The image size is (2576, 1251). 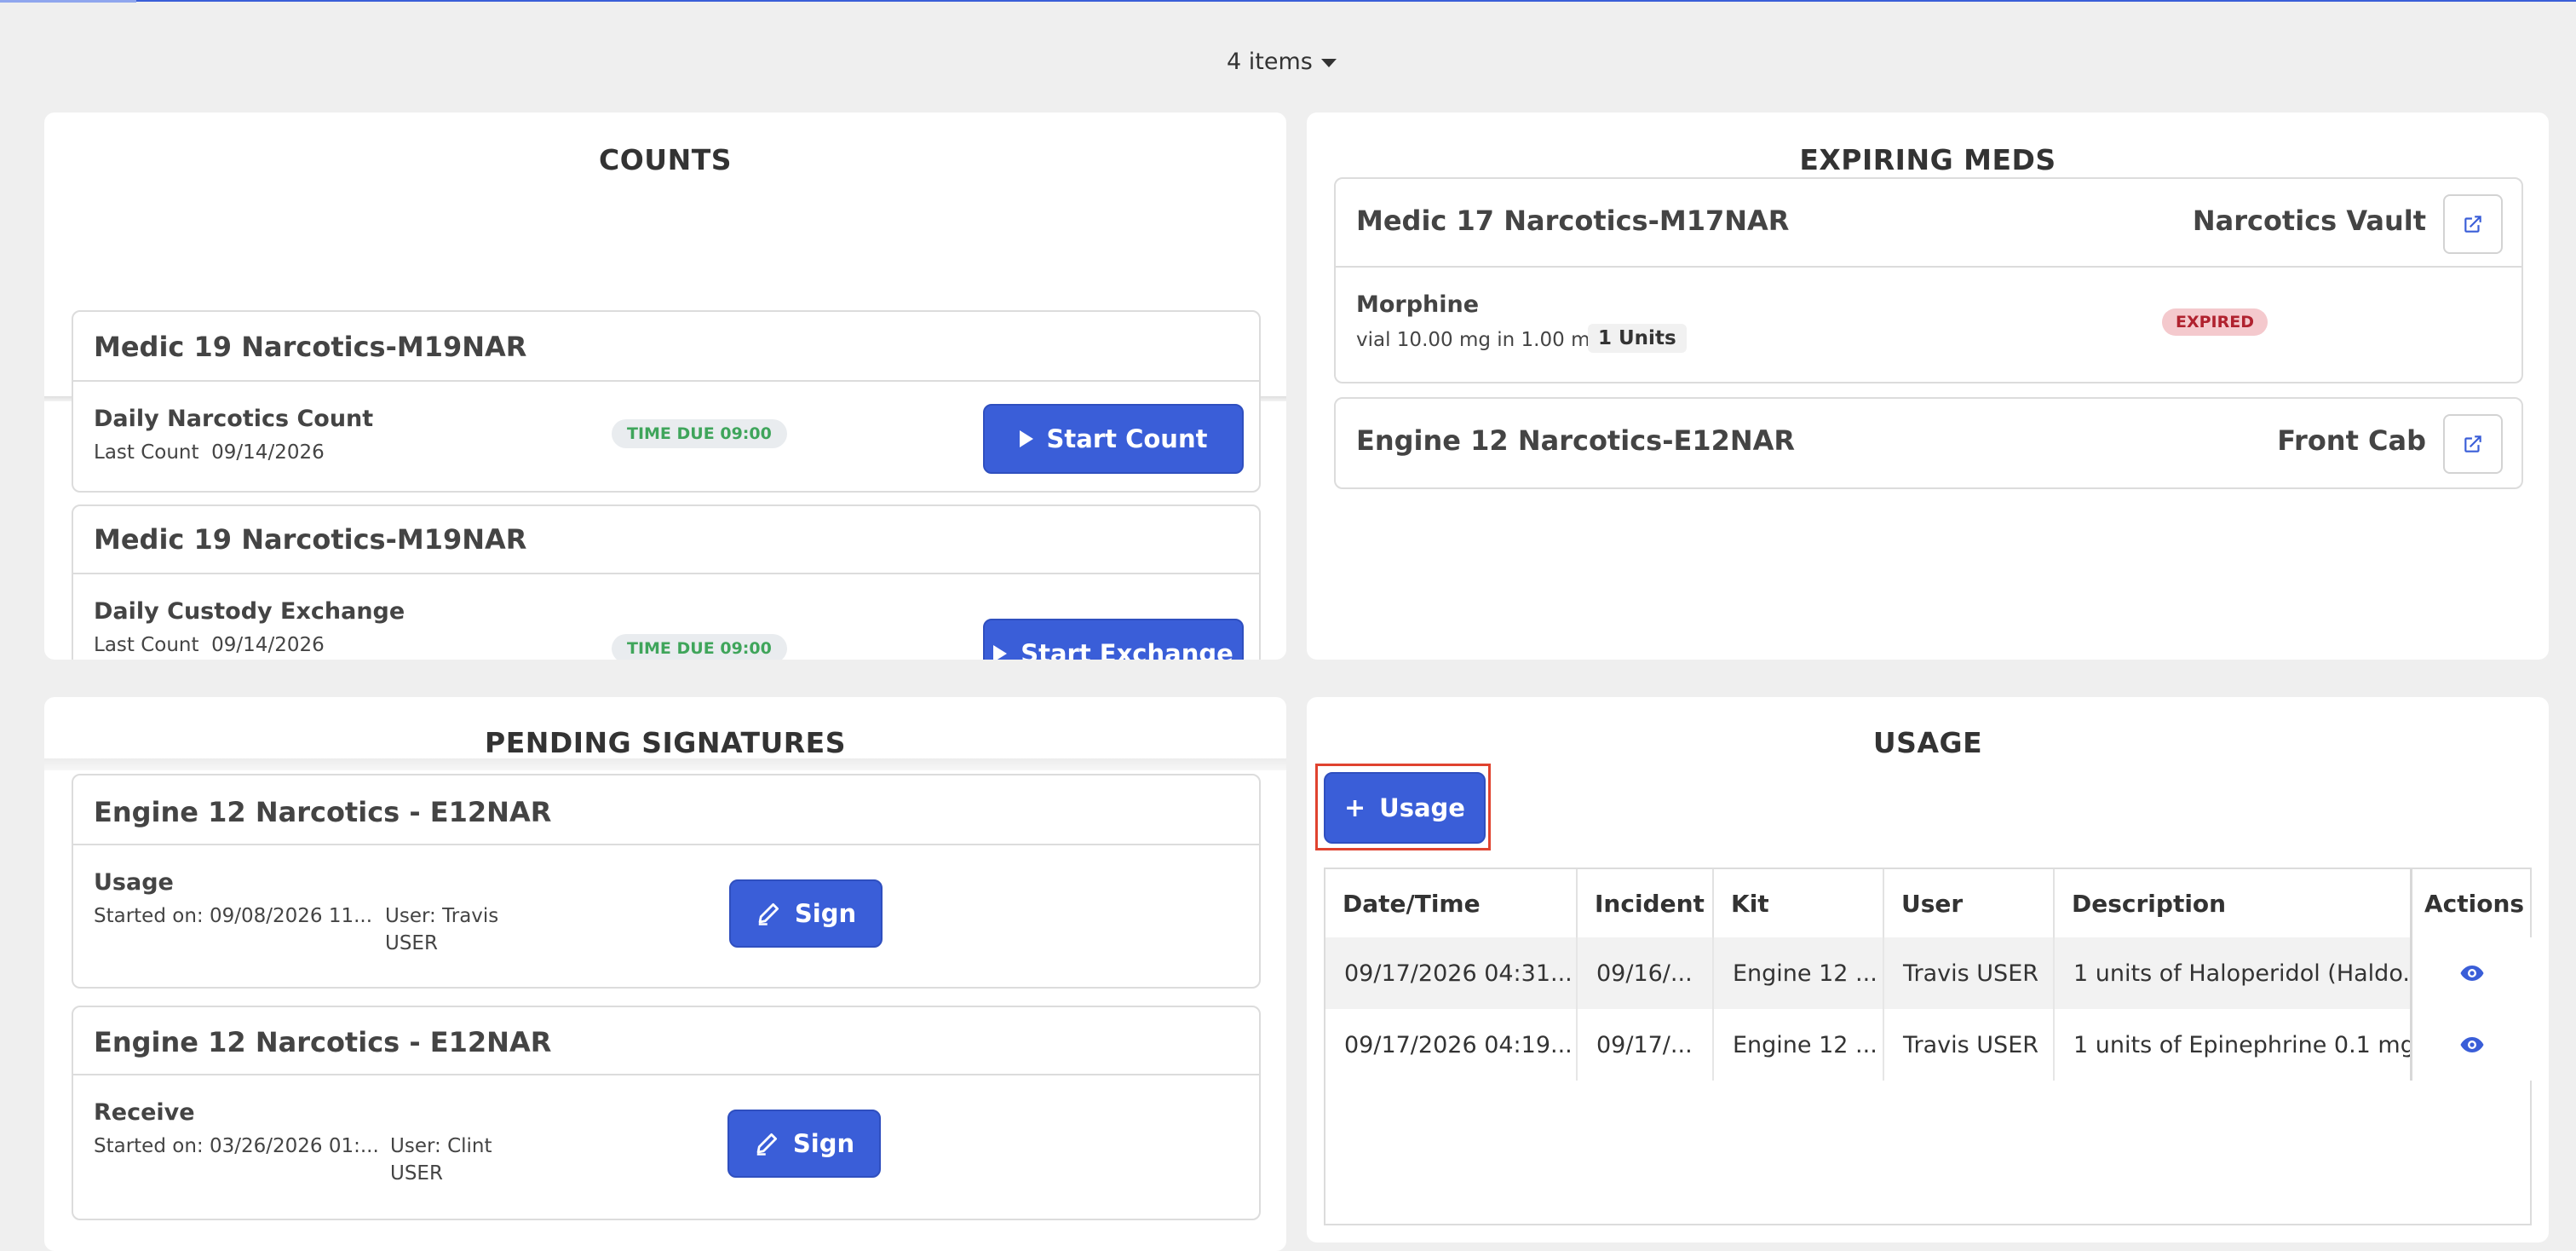 What do you see at coordinates (2215, 322) in the screenshot?
I see `expired-badge: EXPIRED` at bounding box center [2215, 322].